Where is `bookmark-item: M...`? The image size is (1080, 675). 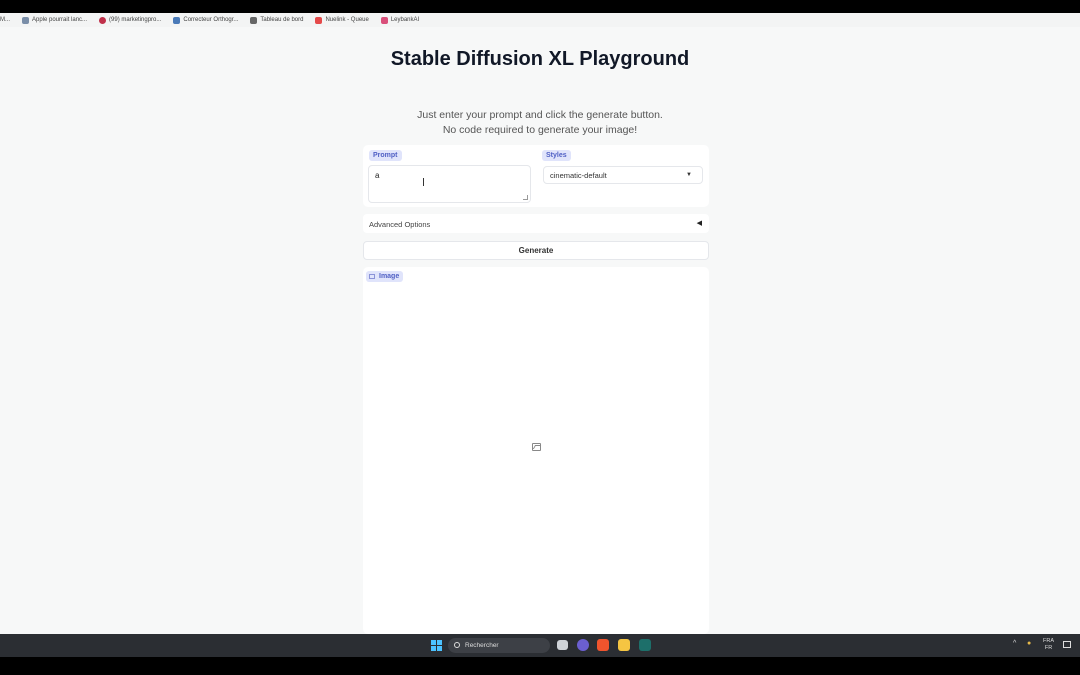
bookmark-item: M... is located at coordinates (5, 20).